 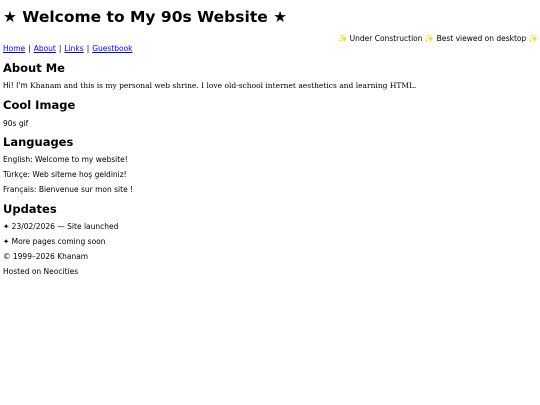 What do you see at coordinates (41, 271) in the screenshot?
I see `footer-hosted: Hosted on Neocities` at bounding box center [41, 271].